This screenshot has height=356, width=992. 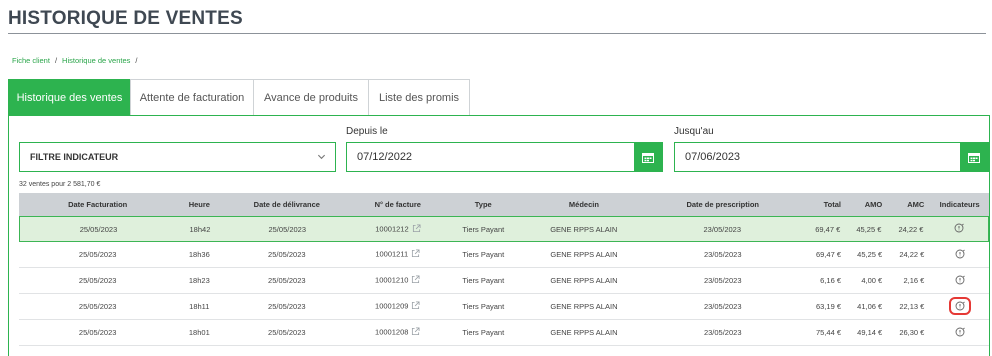 What do you see at coordinates (823, 280) in the screenshot?
I see `cell-total: 6,16 €` at bounding box center [823, 280].